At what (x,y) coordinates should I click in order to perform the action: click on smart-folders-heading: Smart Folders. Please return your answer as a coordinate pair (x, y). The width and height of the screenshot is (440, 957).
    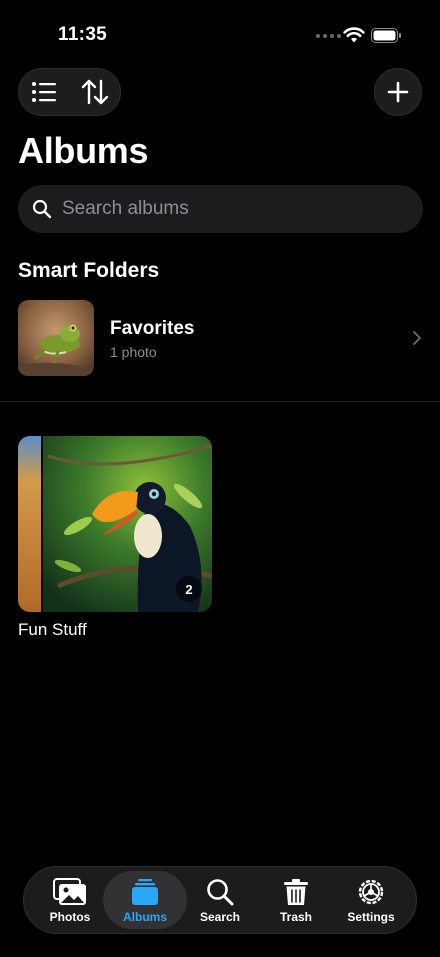
    Looking at the image, I should click on (89, 270).